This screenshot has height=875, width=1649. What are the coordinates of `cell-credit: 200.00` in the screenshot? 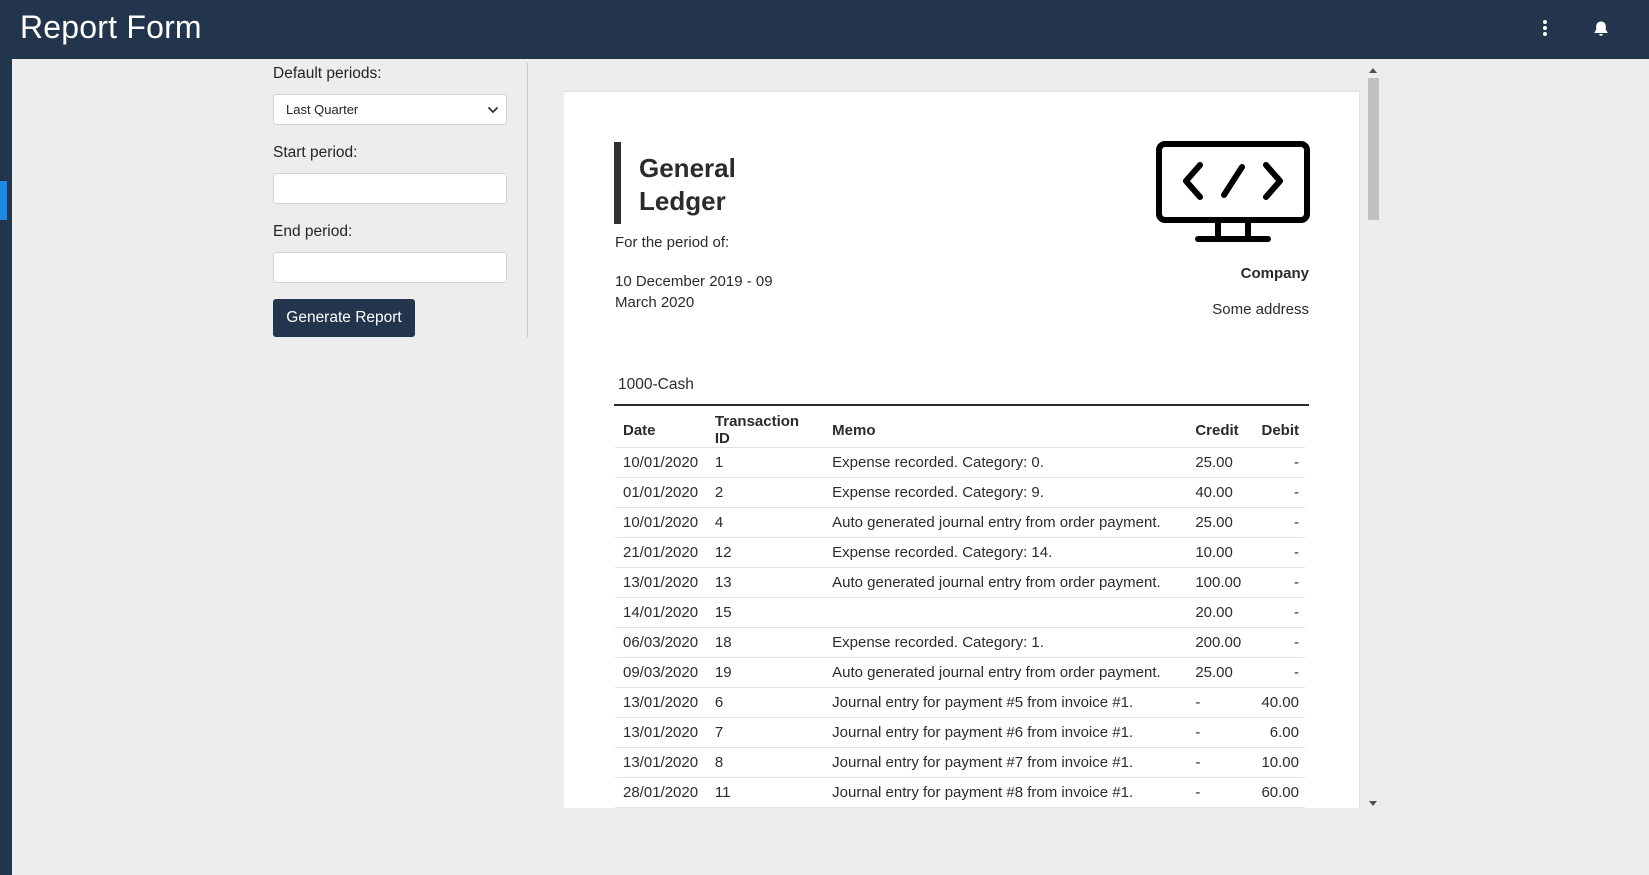 It's located at (1217, 642).